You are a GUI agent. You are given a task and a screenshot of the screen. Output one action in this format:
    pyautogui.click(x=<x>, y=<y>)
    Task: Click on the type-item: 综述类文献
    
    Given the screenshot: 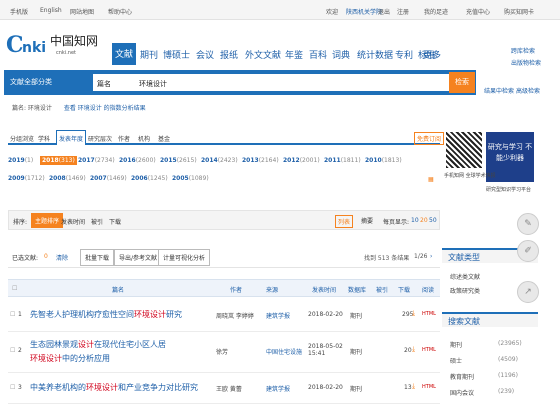 What is the action you would take?
    pyautogui.click(x=465, y=276)
    